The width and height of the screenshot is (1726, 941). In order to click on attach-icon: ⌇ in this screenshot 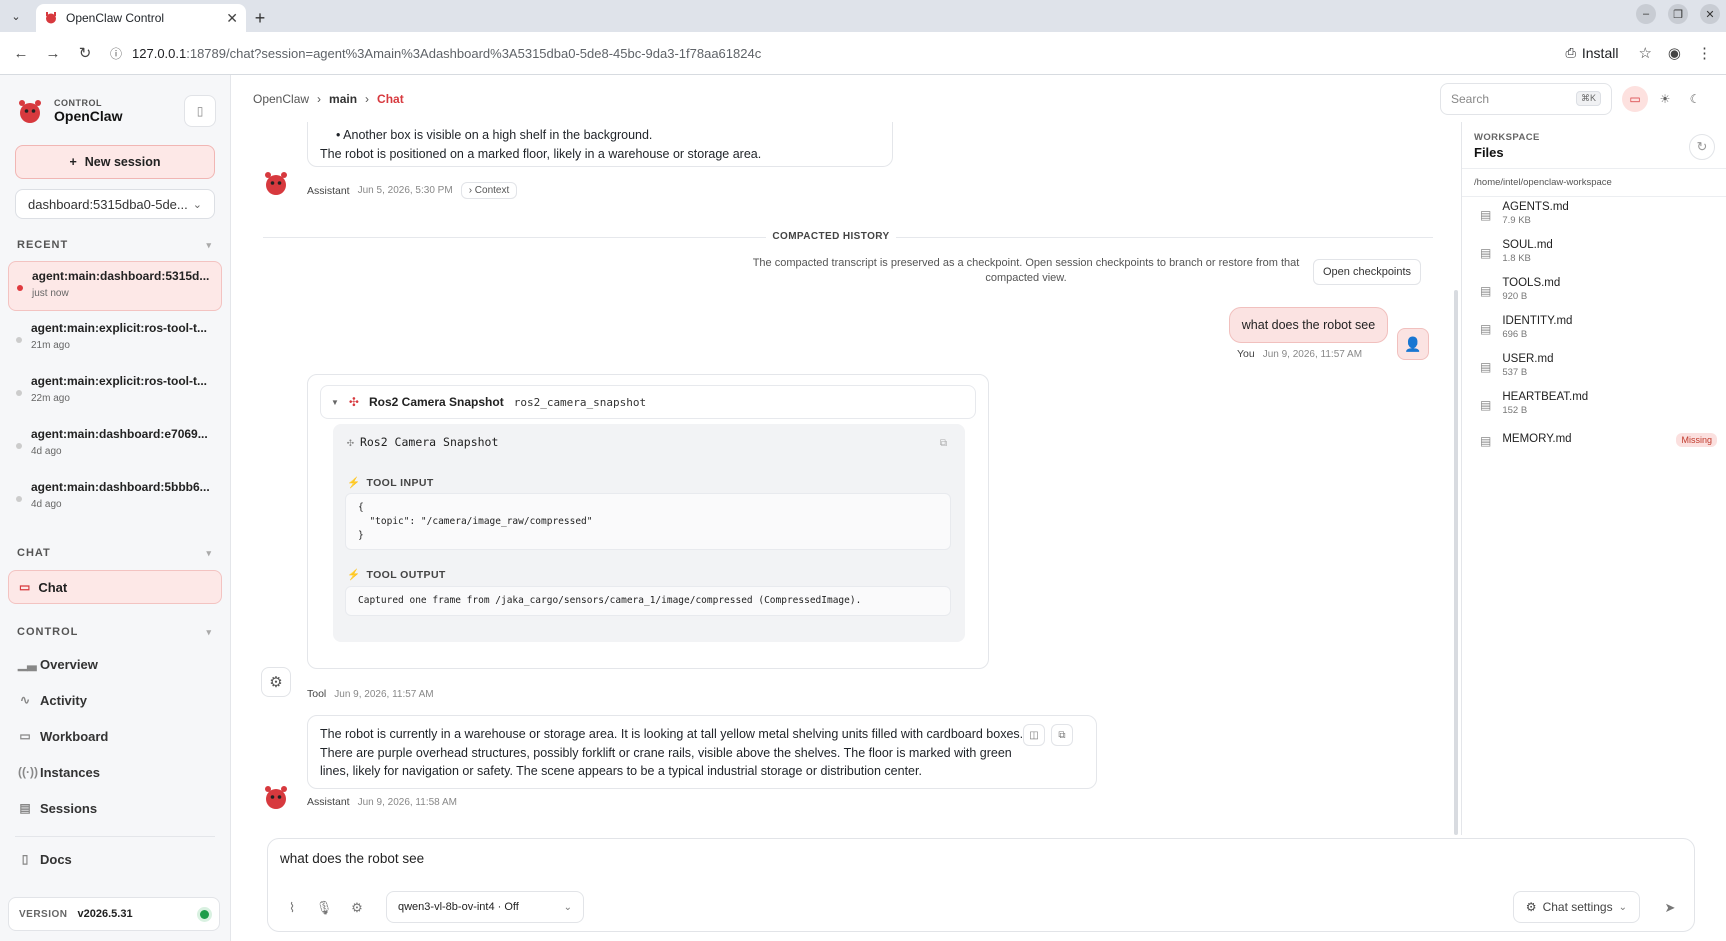, I will do `click(292, 908)`.